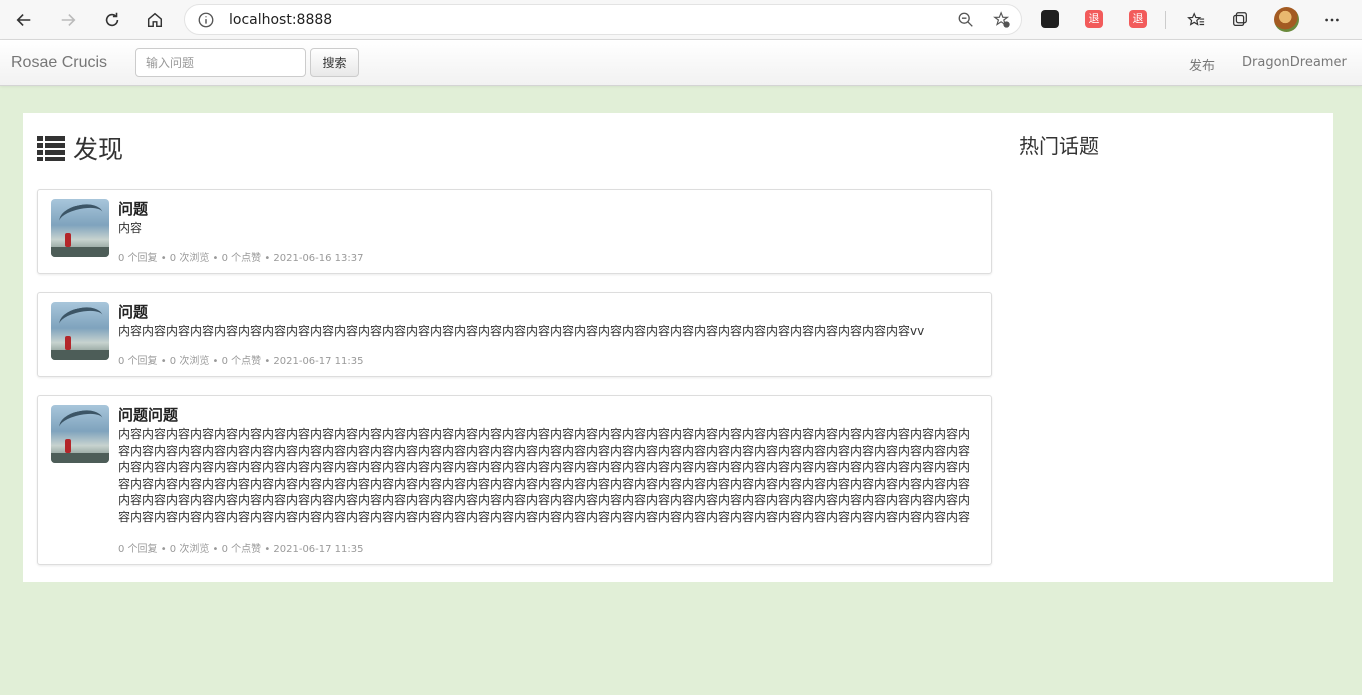 The image size is (1362, 695). I want to click on question-body: 内容, so click(130, 228).